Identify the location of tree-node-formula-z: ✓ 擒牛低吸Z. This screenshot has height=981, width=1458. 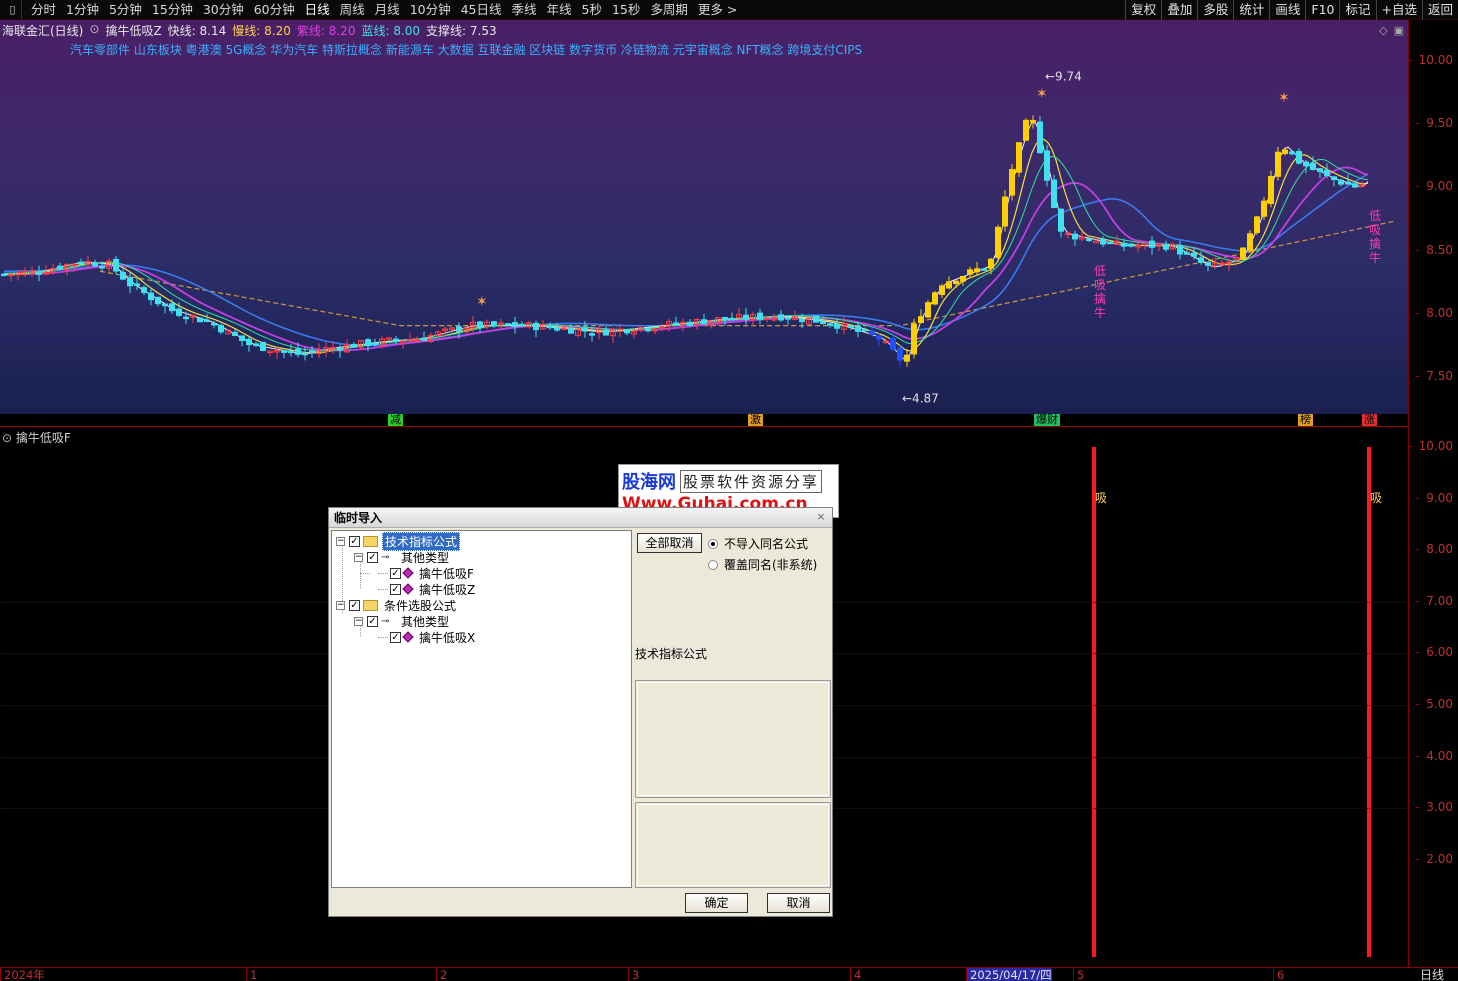
(433, 589).